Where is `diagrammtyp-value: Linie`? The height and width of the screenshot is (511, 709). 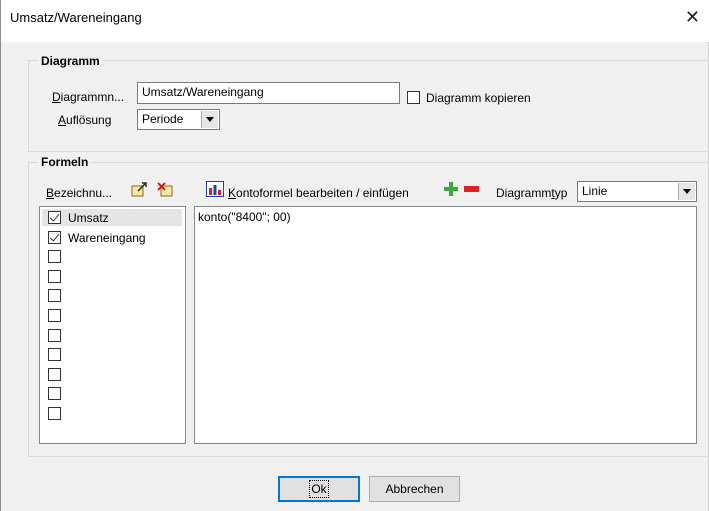 diagrammtyp-value: Linie is located at coordinates (595, 191).